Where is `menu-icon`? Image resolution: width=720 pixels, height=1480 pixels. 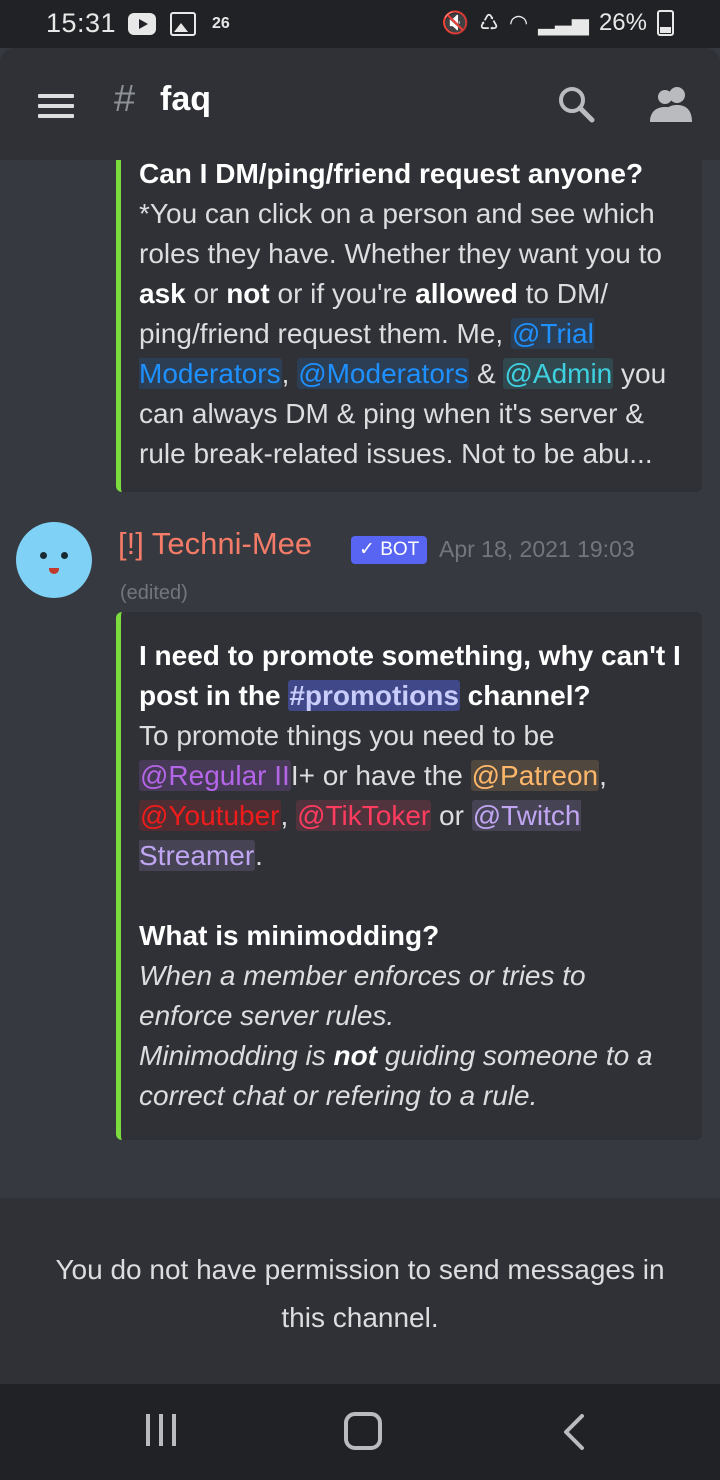 menu-icon is located at coordinates (56, 106).